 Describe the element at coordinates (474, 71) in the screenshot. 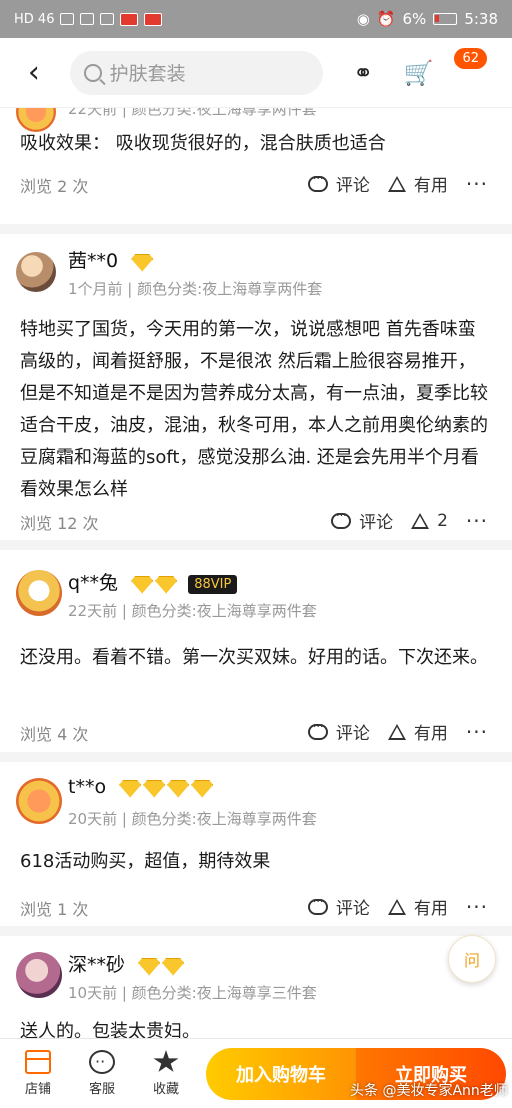

I see `more-button: 62` at that location.